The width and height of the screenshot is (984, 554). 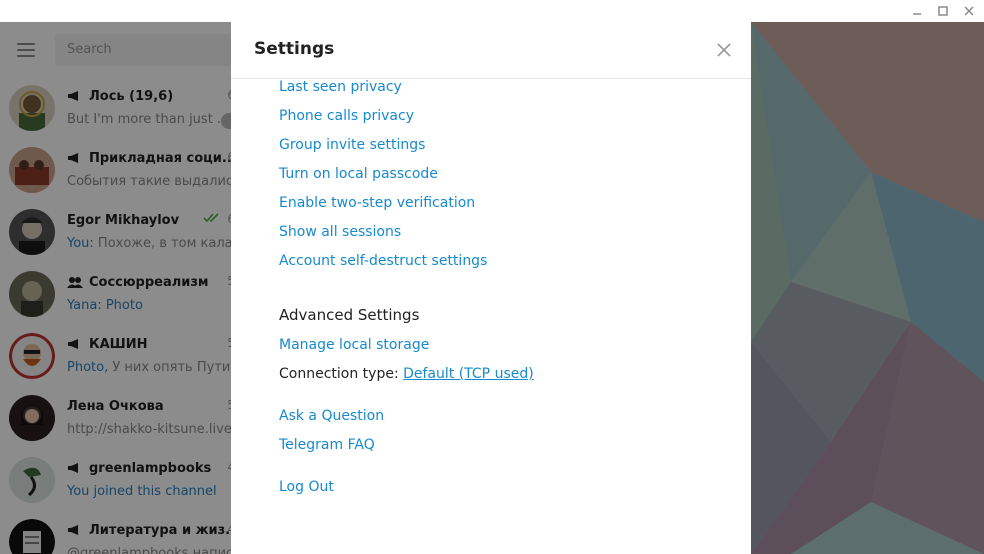 What do you see at coordinates (383, 261) in the screenshot?
I see `self-destruct-settings-link: Account self-destruct settings` at bounding box center [383, 261].